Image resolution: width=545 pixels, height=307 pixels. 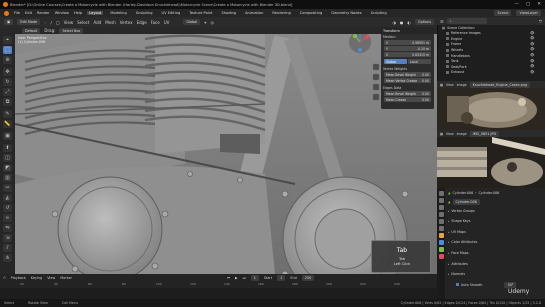 What do you see at coordinates (491, 109) in the screenshot?
I see `reference-photo-engine-cases` at bounding box center [491, 109].